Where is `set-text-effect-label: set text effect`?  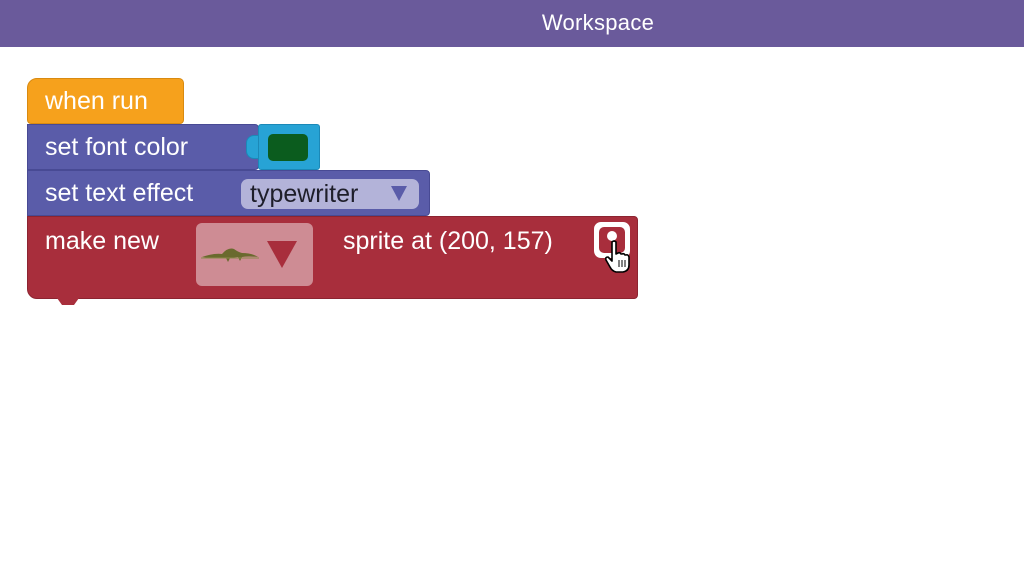
set-text-effect-label: set text effect is located at coordinates (119, 193).